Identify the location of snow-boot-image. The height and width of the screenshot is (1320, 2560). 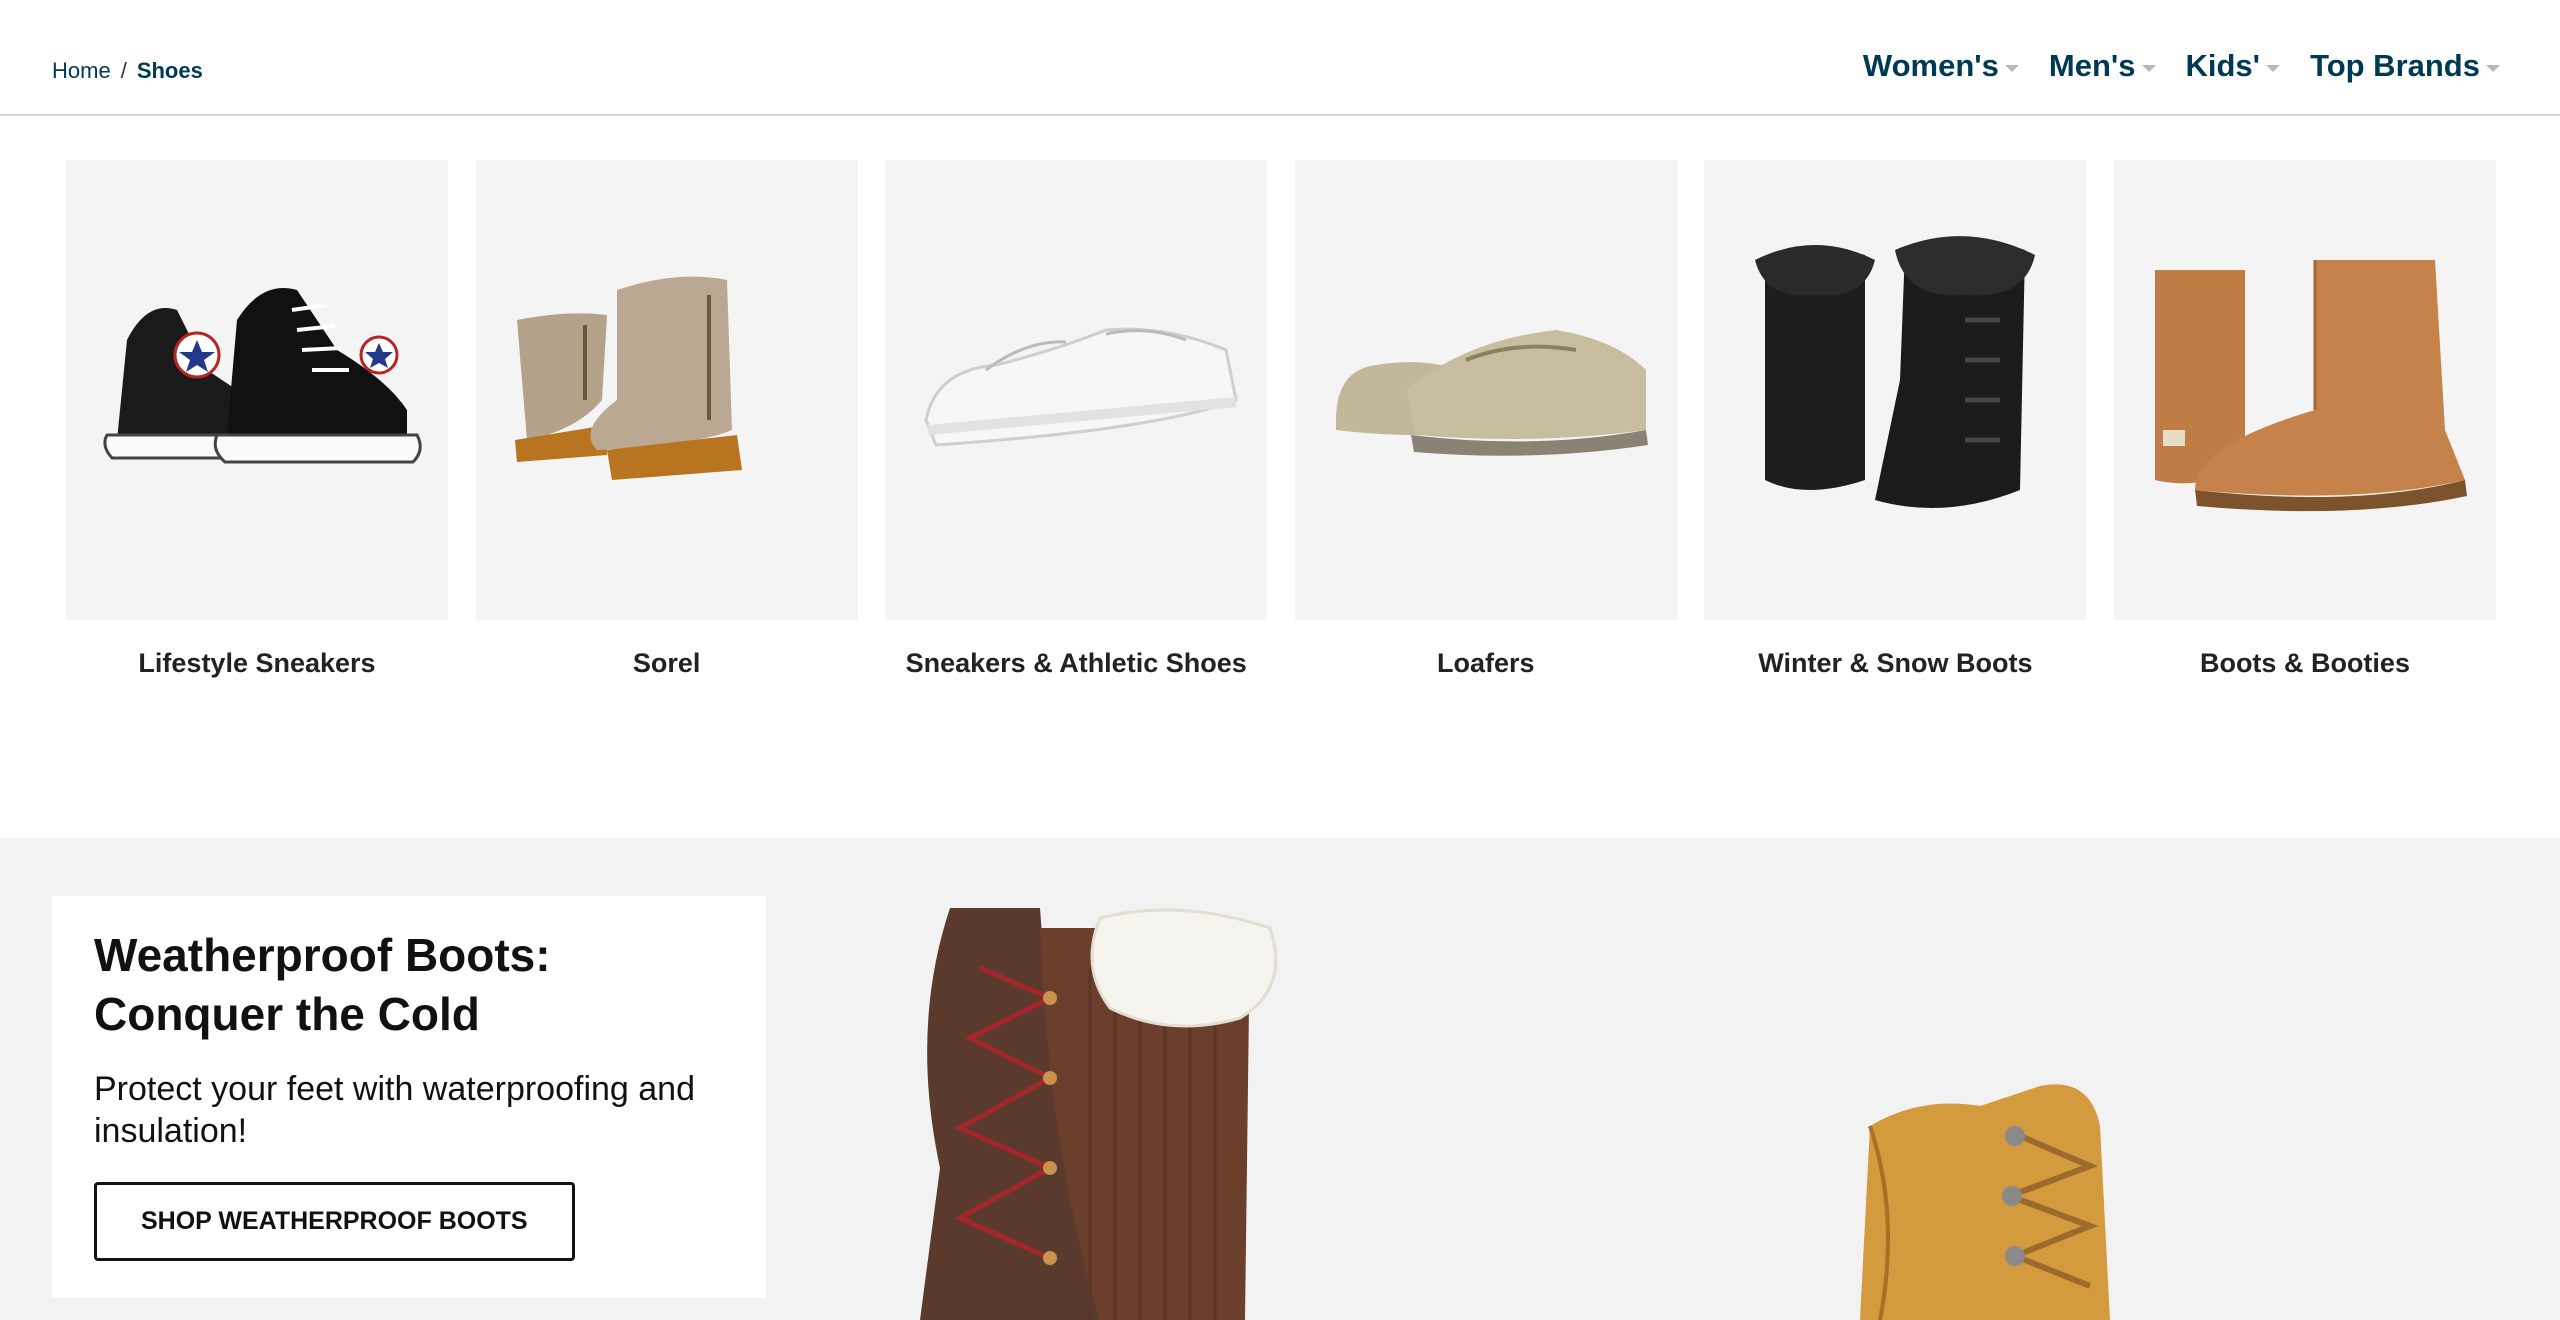
(1895, 390).